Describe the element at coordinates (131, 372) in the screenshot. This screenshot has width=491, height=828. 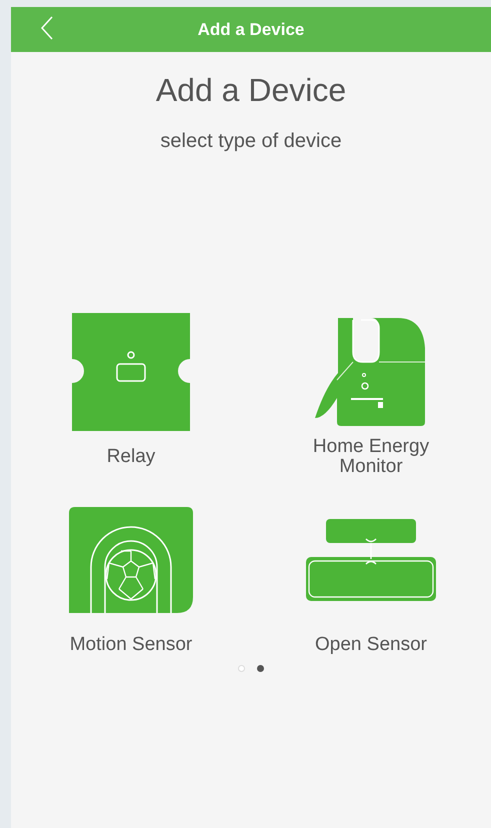
I see `relay-drawing` at that location.